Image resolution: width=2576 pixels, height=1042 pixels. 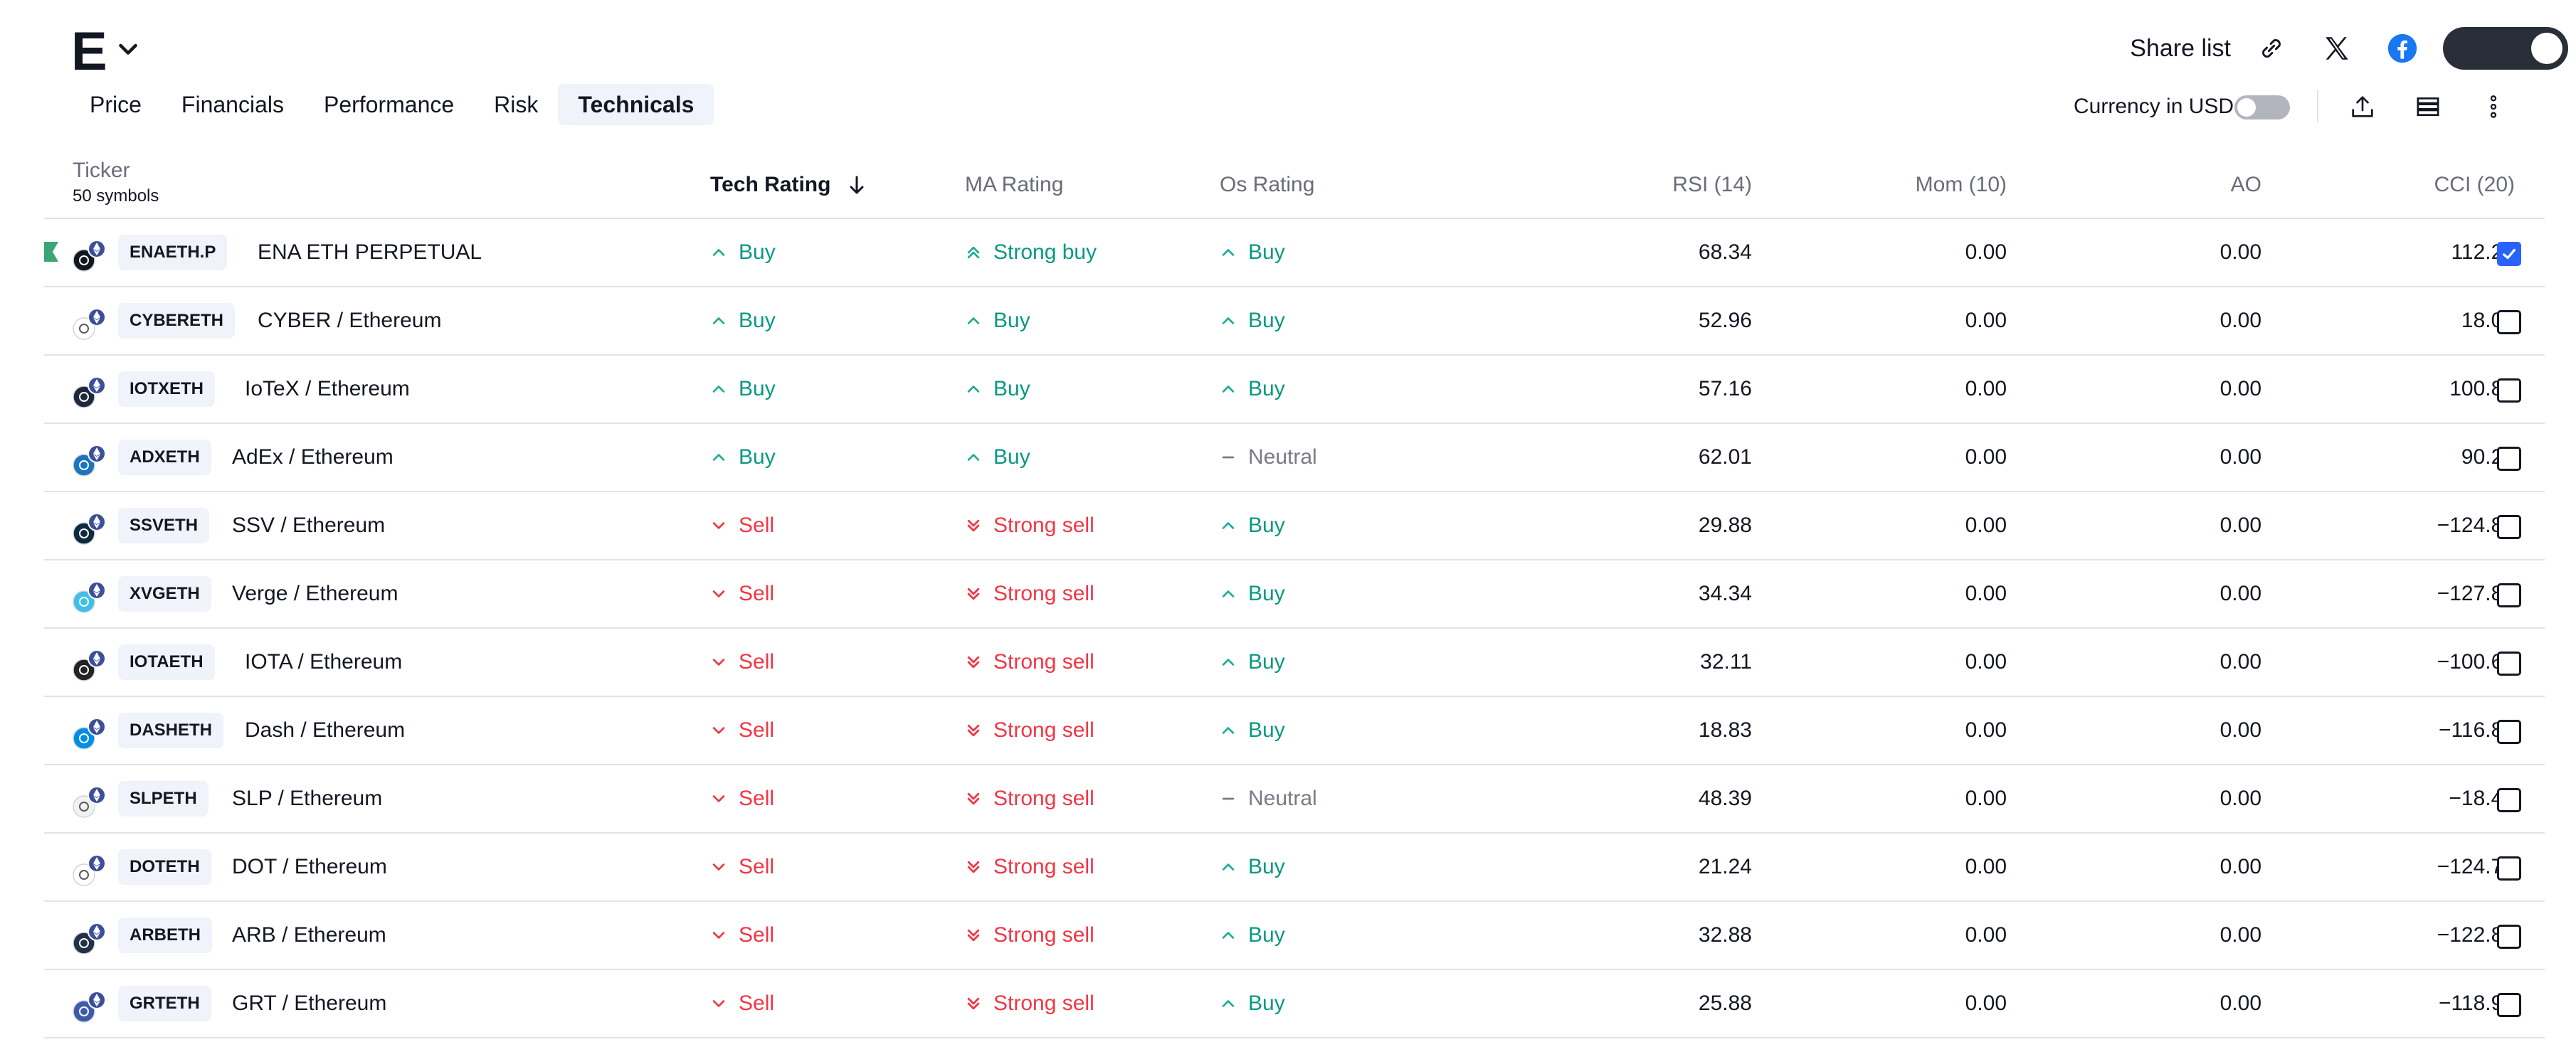 What do you see at coordinates (165, 935) in the screenshot?
I see `ticker-badge: ARBETH` at bounding box center [165, 935].